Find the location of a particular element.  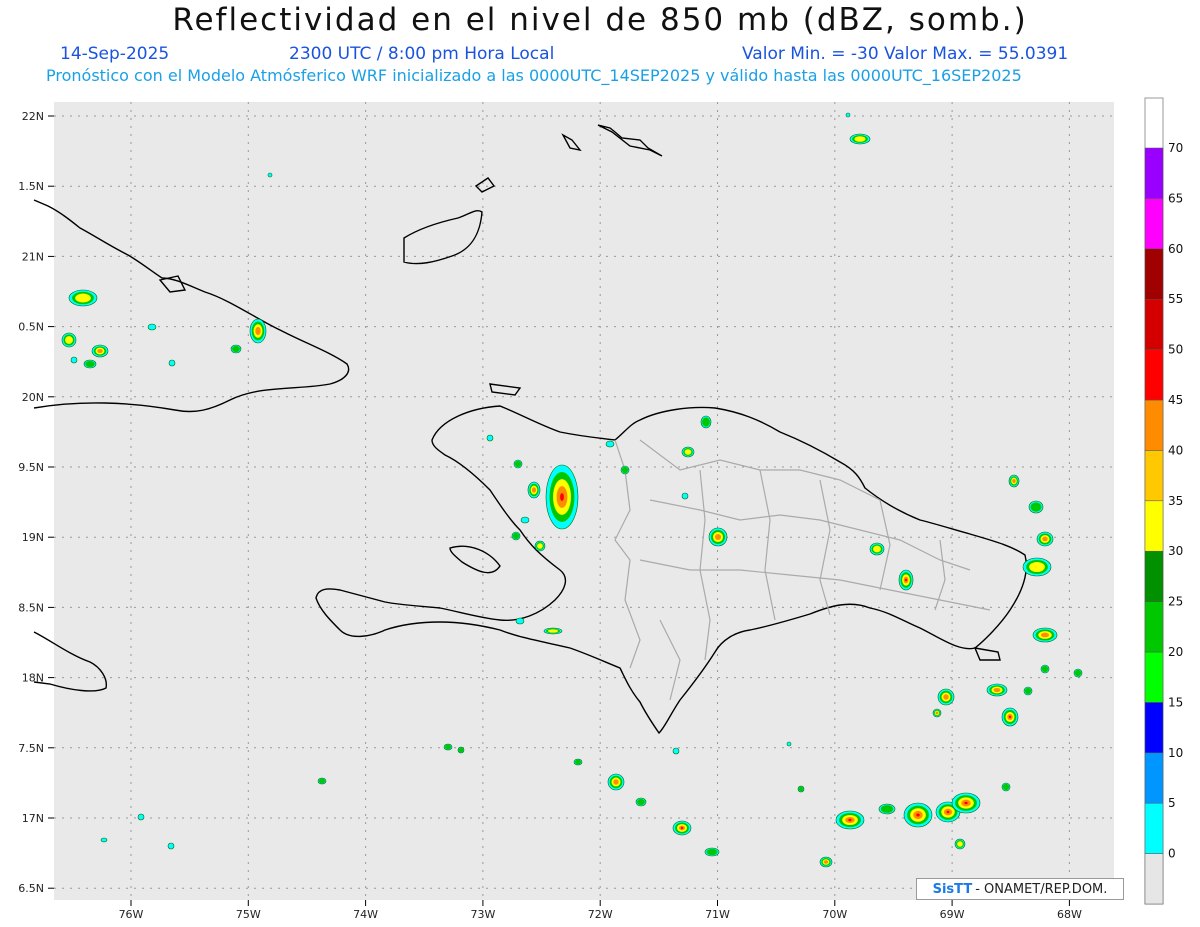

latitude-label: 20N is located at coordinates (33, 397).